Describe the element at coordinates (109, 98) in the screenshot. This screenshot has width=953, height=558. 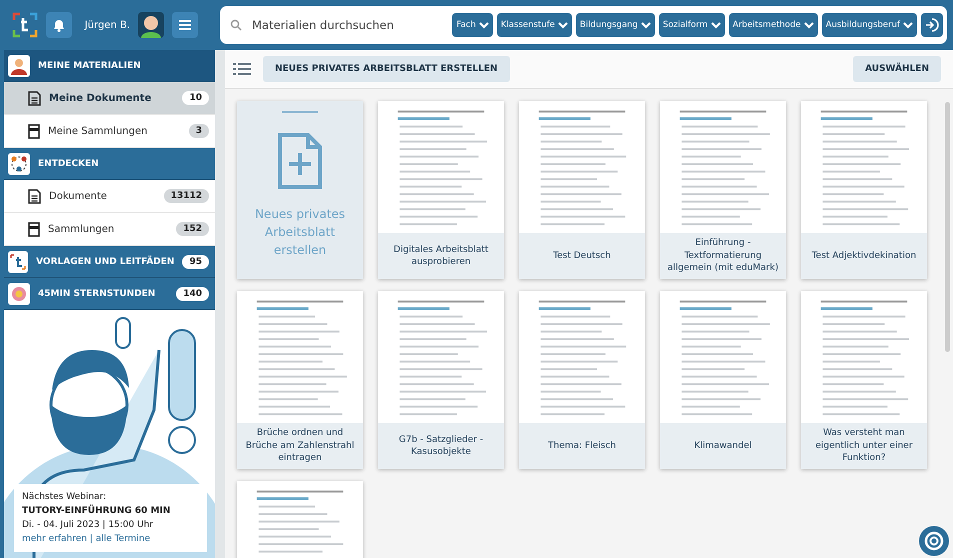
I see `sidebar-item: Meine Dokumente 10` at that location.